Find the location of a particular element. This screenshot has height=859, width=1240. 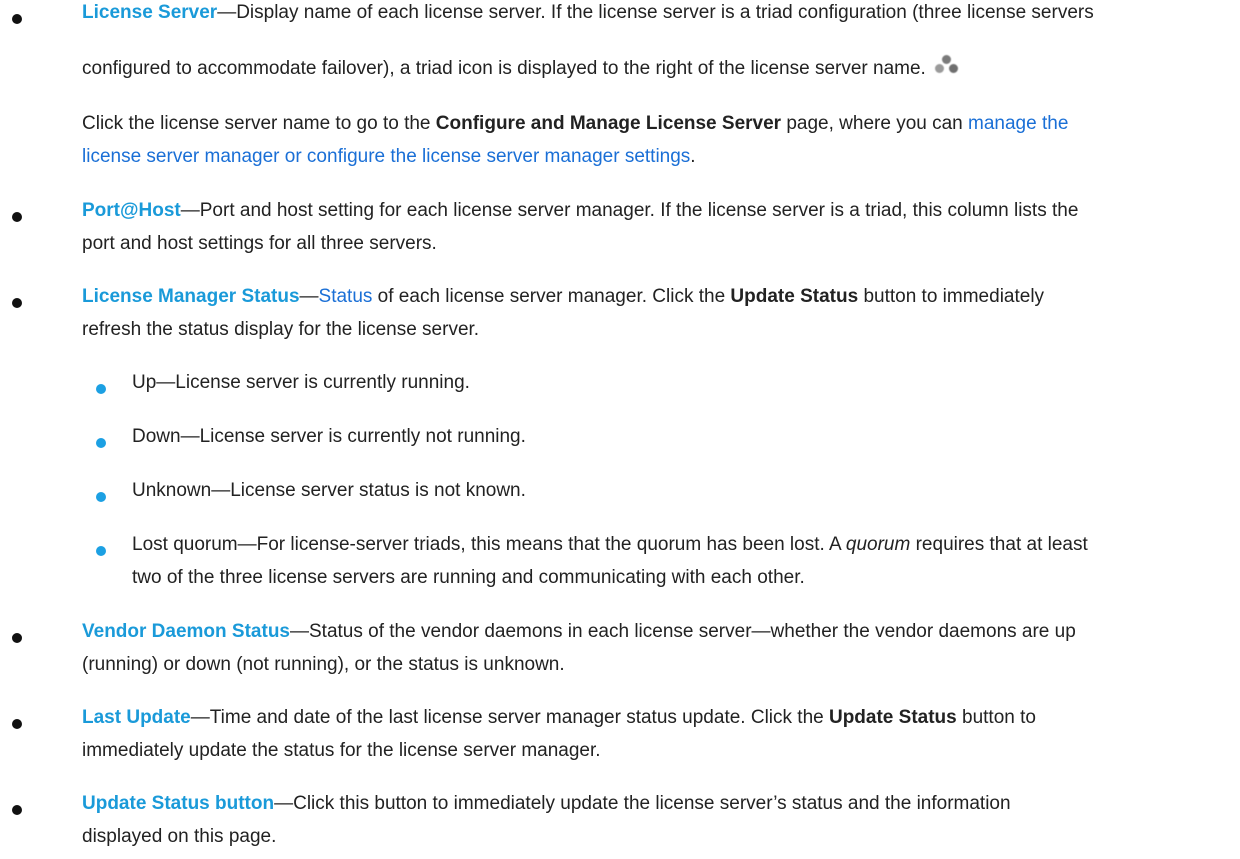

triad-icon is located at coordinates (947, 65).